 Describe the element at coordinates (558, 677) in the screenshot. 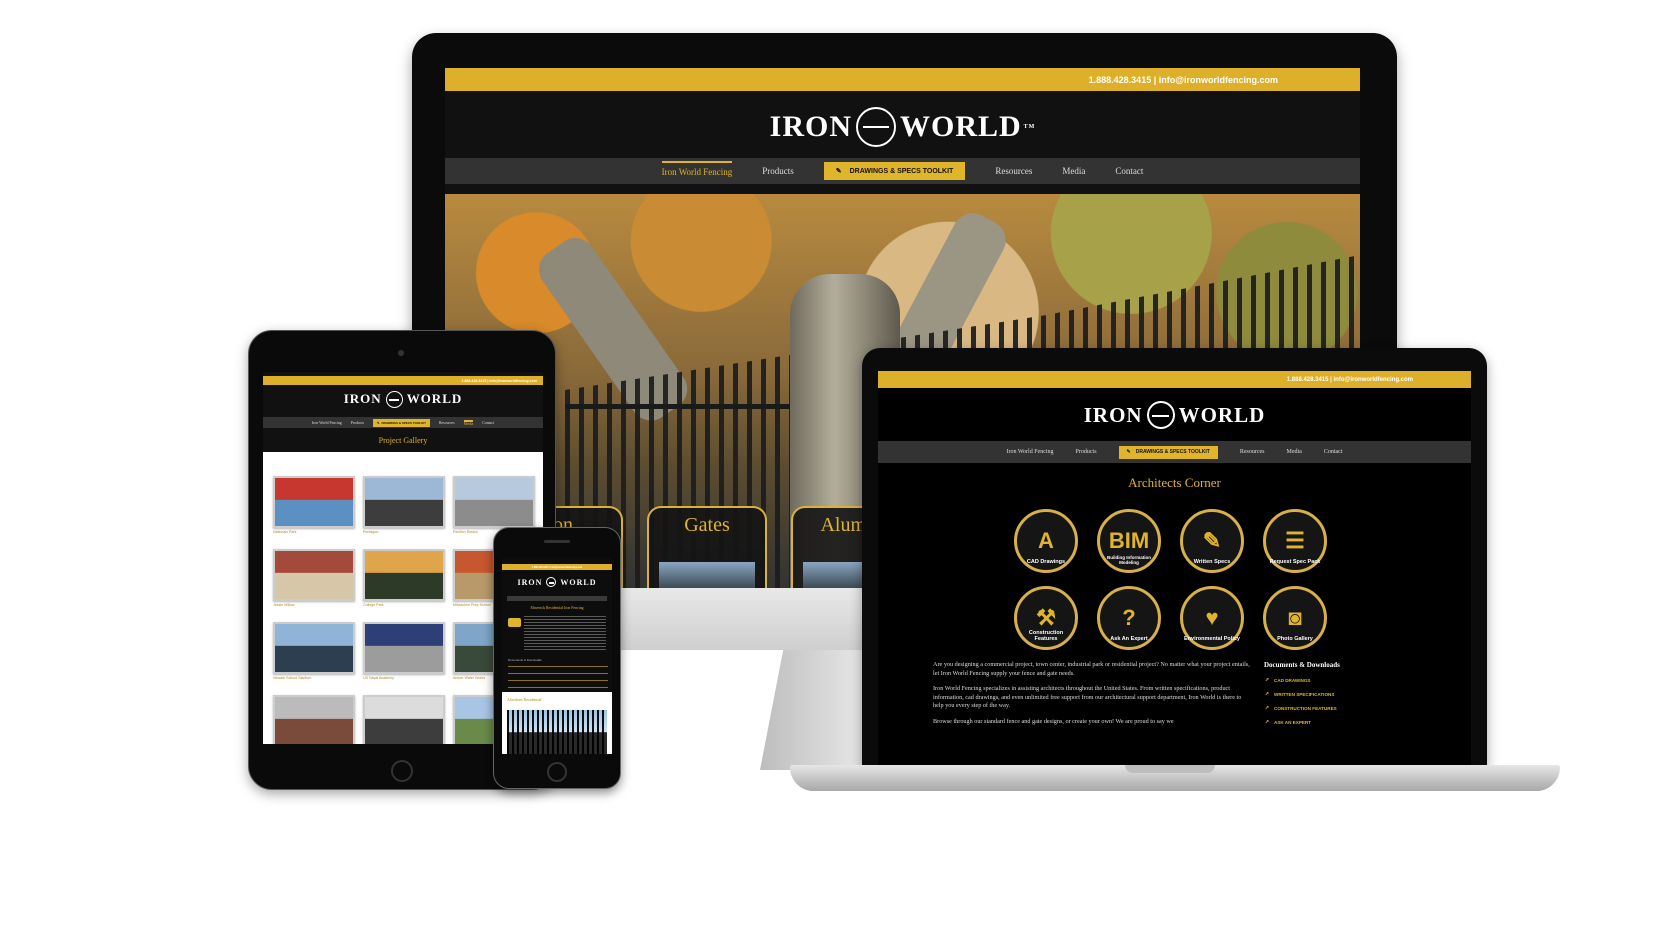

I see `download-links` at that location.